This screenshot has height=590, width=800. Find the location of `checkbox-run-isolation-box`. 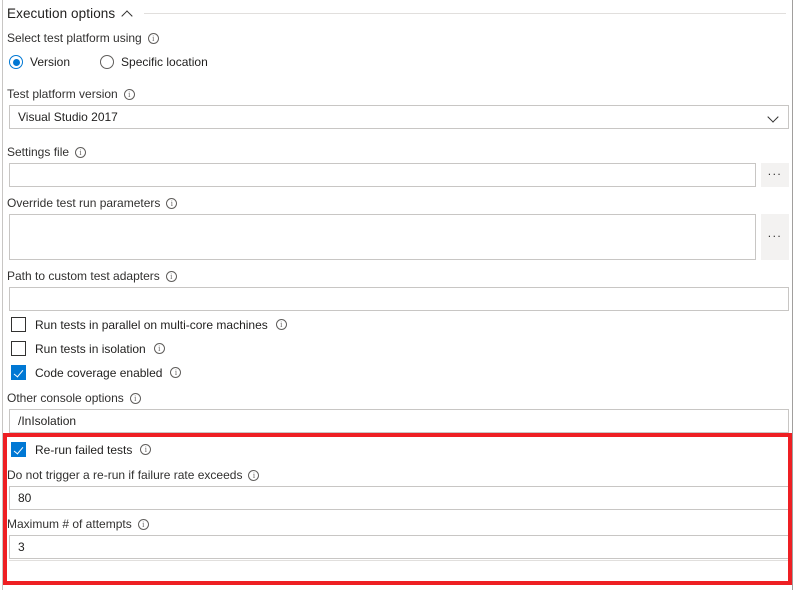

checkbox-run-isolation-box is located at coordinates (18, 348).